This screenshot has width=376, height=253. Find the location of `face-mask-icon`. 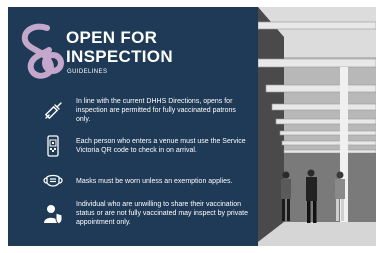

face-mask-icon is located at coordinates (53, 181).